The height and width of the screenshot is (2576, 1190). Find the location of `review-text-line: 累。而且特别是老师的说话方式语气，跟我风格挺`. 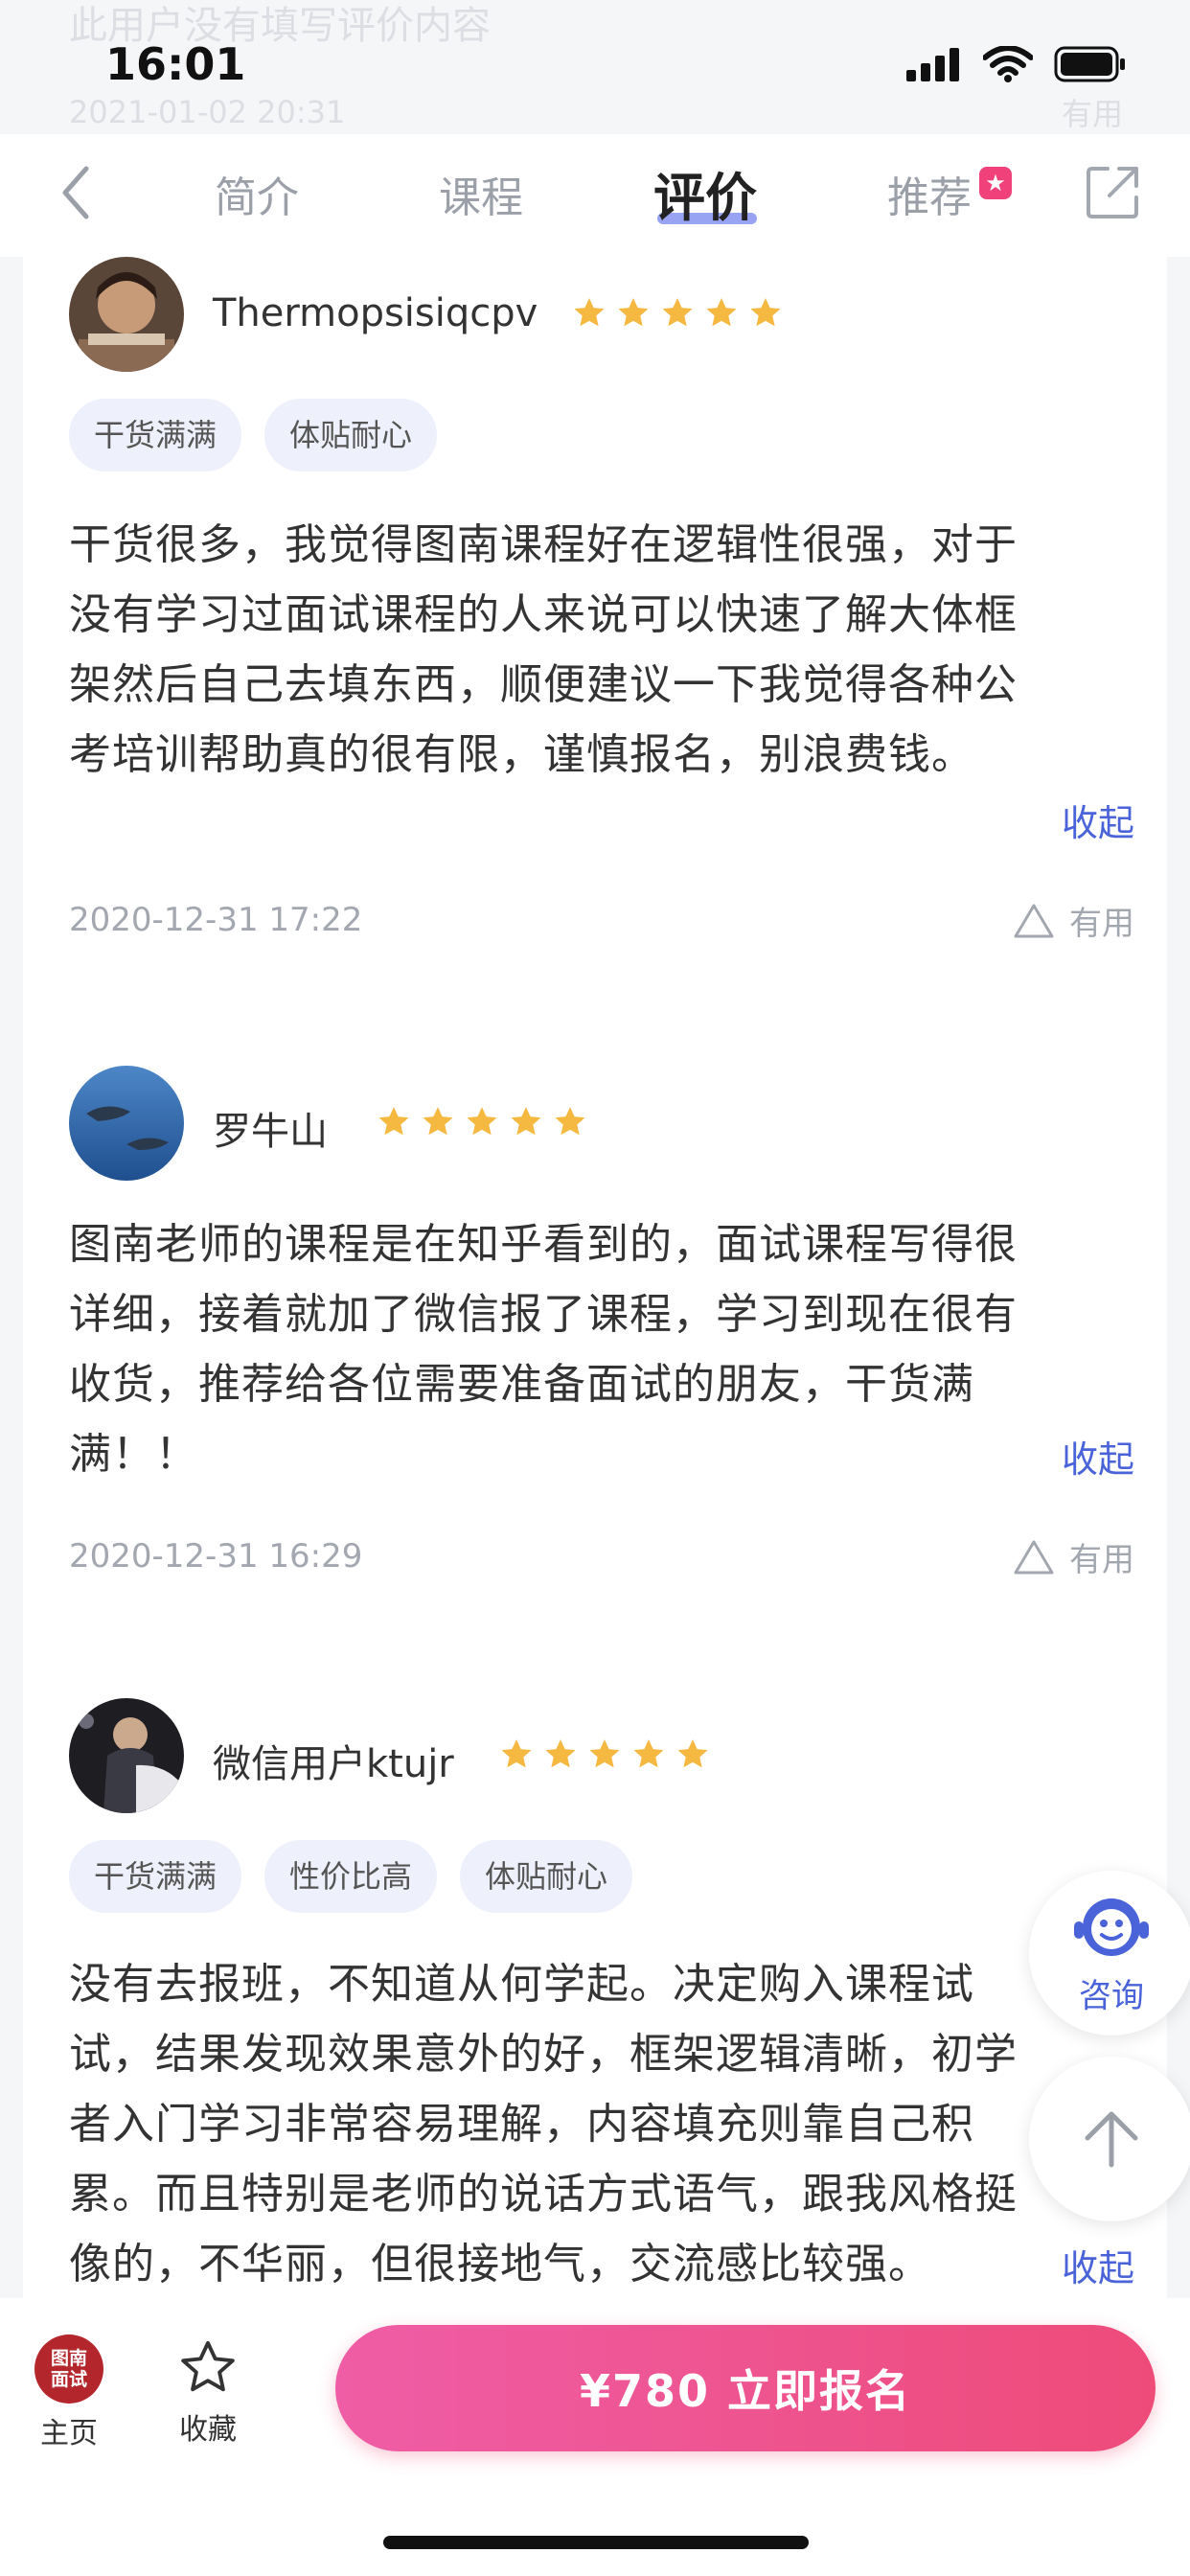

review-text-line: 累。而且特别是老师的说话方式语气，跟我风格挺 is located at coordinates (543, 2194).